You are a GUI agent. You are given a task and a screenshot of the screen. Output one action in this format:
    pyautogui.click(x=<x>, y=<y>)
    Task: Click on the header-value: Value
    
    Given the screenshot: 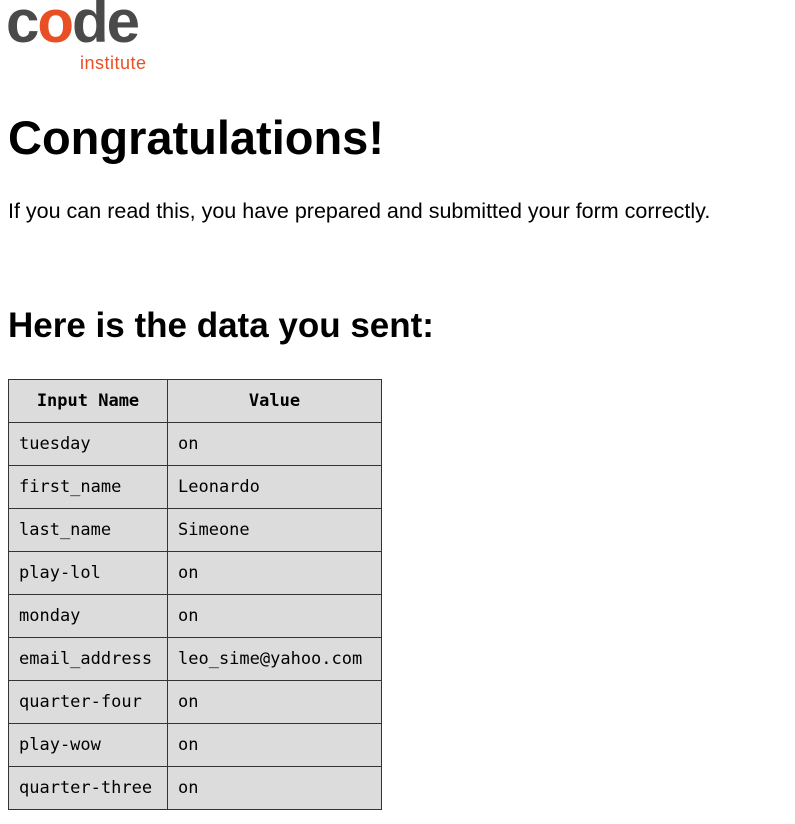 What is the action you would take?
    pyautogui.click(x=274, y=401)
    